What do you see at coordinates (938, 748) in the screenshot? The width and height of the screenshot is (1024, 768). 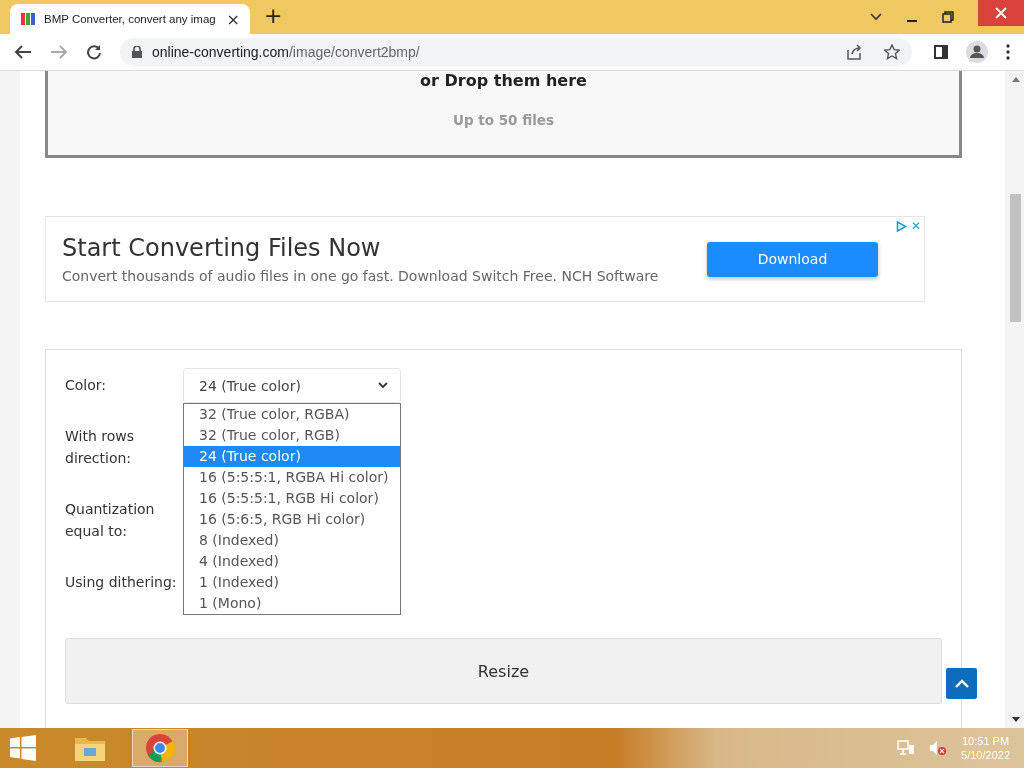 I see `muted-speaker-icon` at bounding box center [938, 748].